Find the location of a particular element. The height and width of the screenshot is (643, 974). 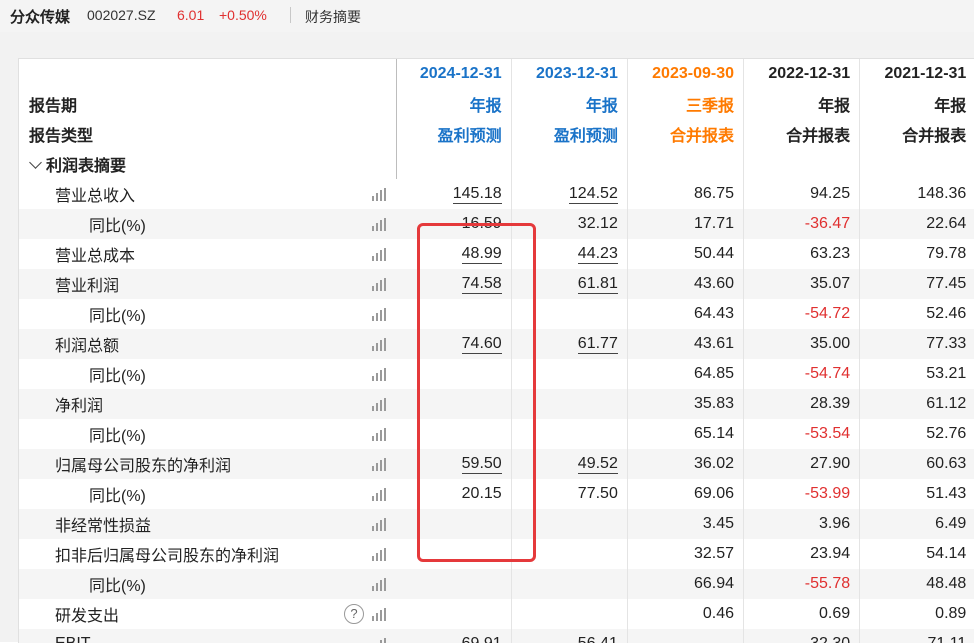

table-row: 同比(%) 16.59 32.12 17.71 -36.47 22.64 is located at coordinates (496, 224).